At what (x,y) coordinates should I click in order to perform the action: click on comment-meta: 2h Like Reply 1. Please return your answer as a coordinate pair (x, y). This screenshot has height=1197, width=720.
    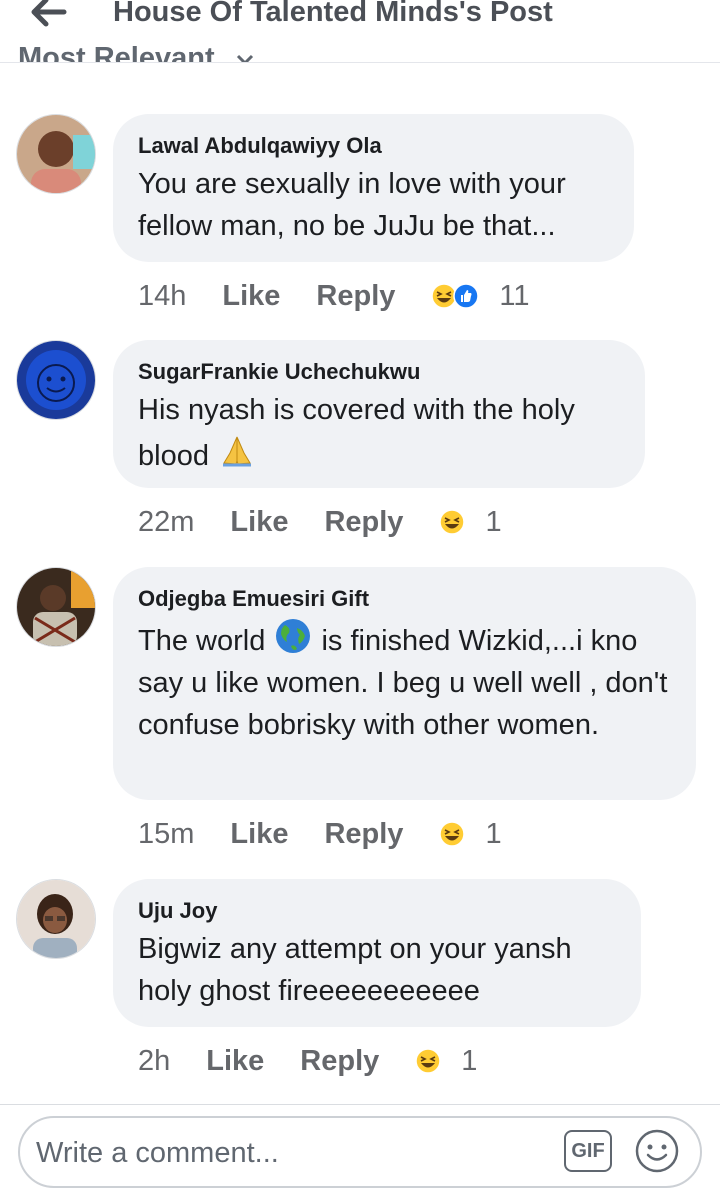
    Looking at the image, I should click on (307, 1061).